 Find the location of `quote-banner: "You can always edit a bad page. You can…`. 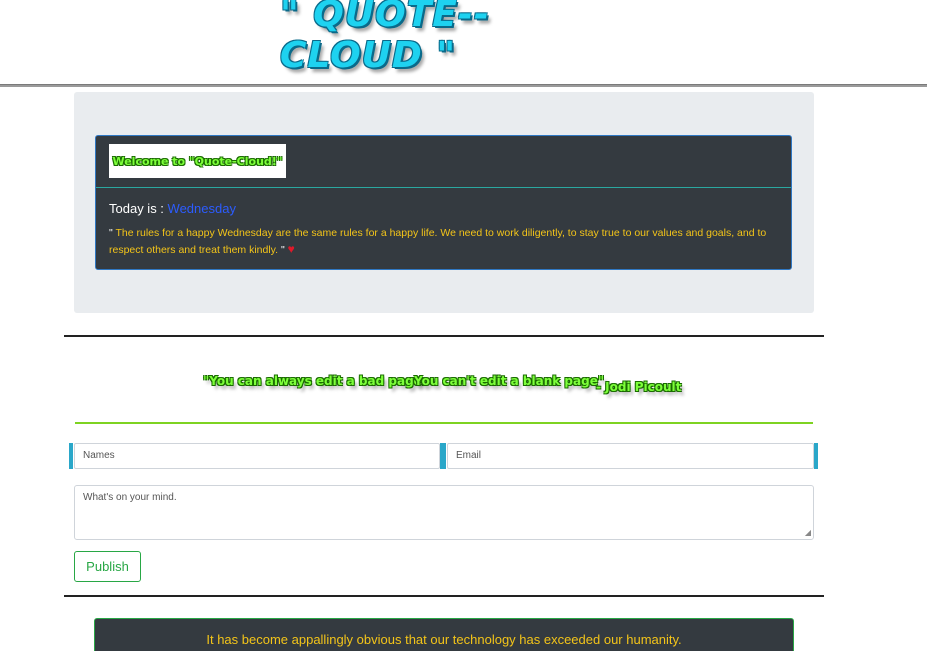

quote-banner: "You can always edit a bad page. You can… is located at coordinates (463, 386).